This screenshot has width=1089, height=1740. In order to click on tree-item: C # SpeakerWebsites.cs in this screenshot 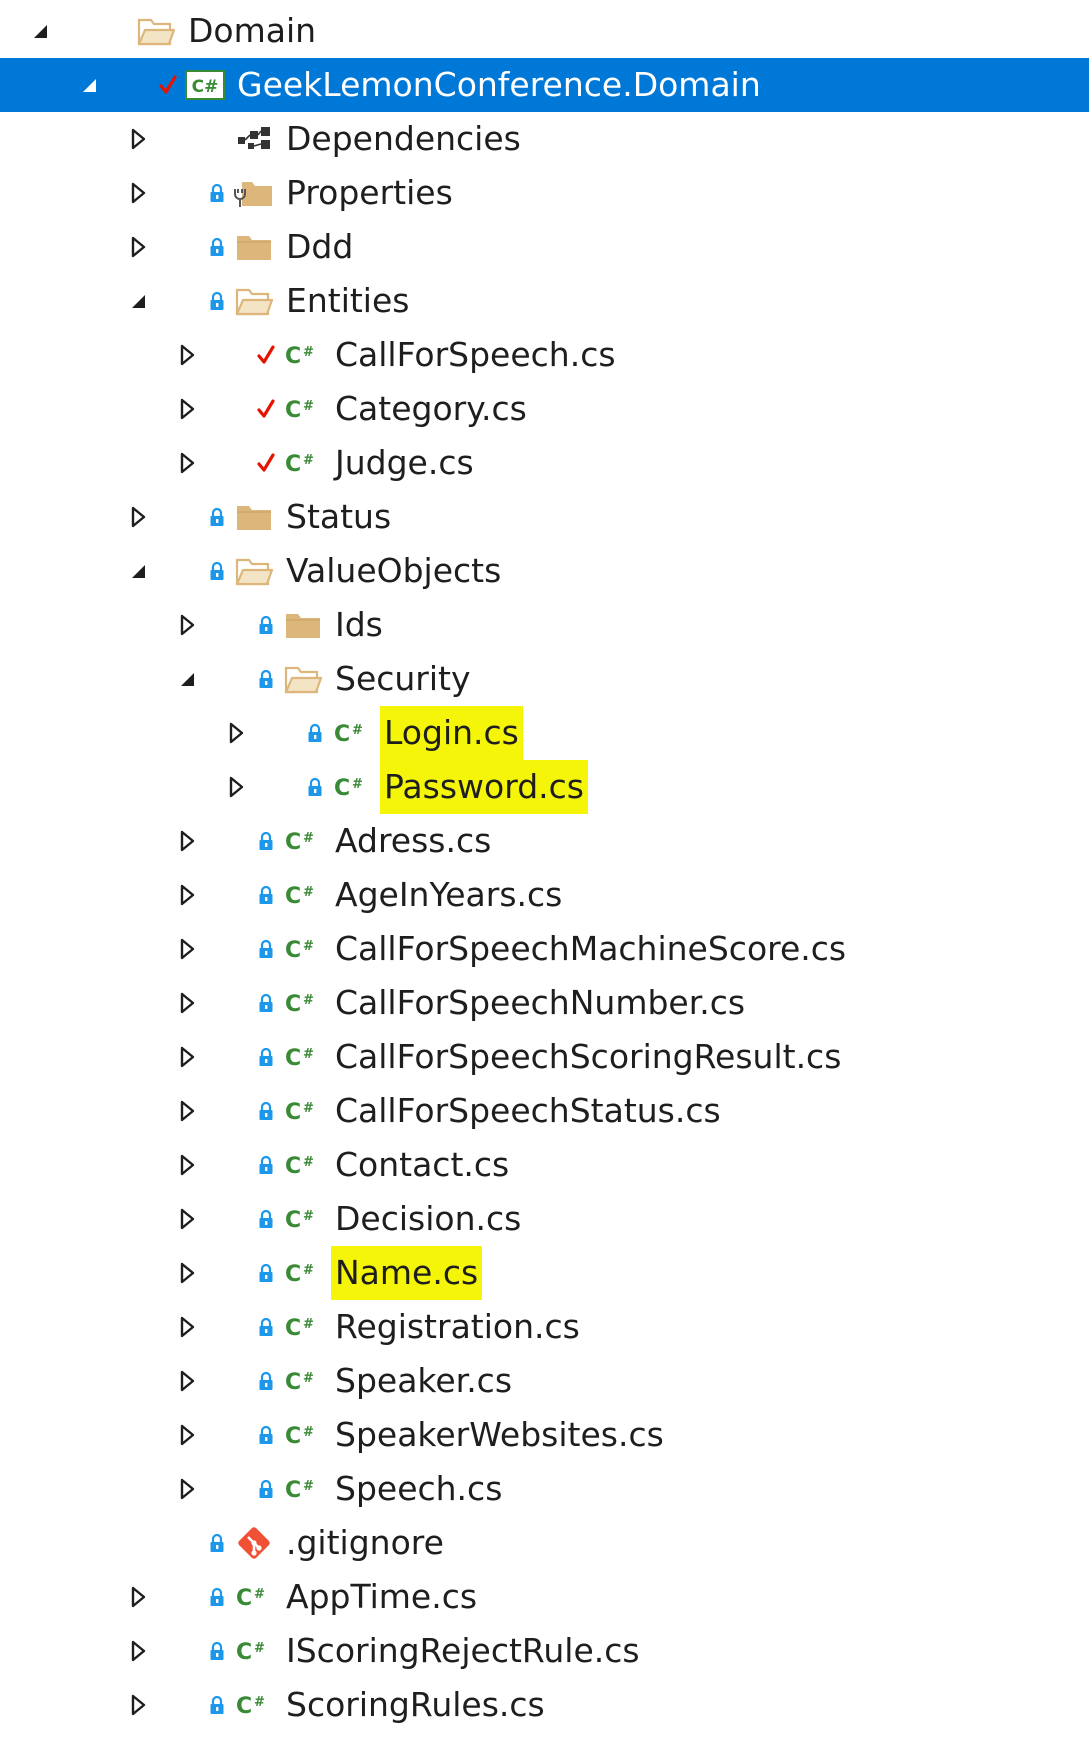, I will do `click(544, 1435)`.